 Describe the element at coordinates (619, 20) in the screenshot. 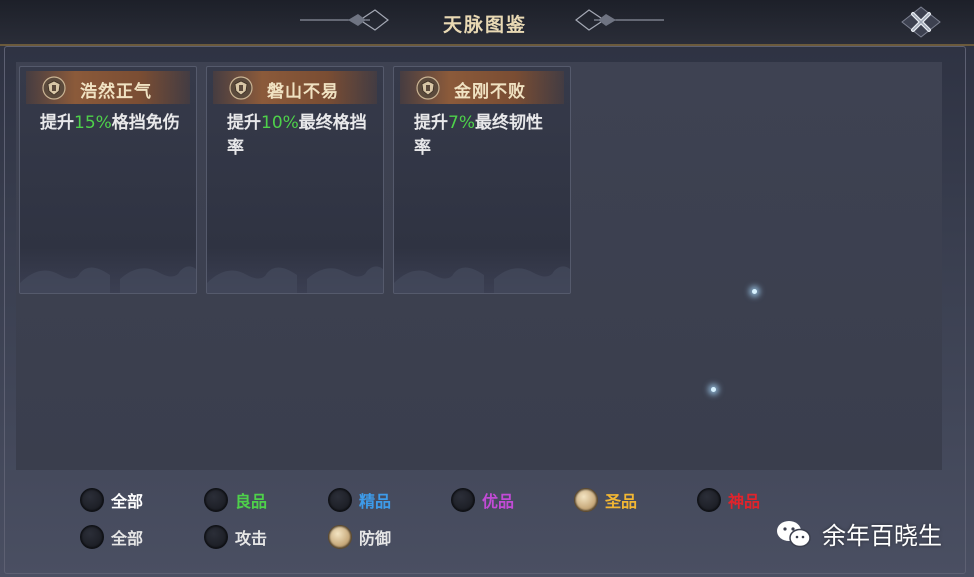

I see `title-ornament-right-icon` at that location.